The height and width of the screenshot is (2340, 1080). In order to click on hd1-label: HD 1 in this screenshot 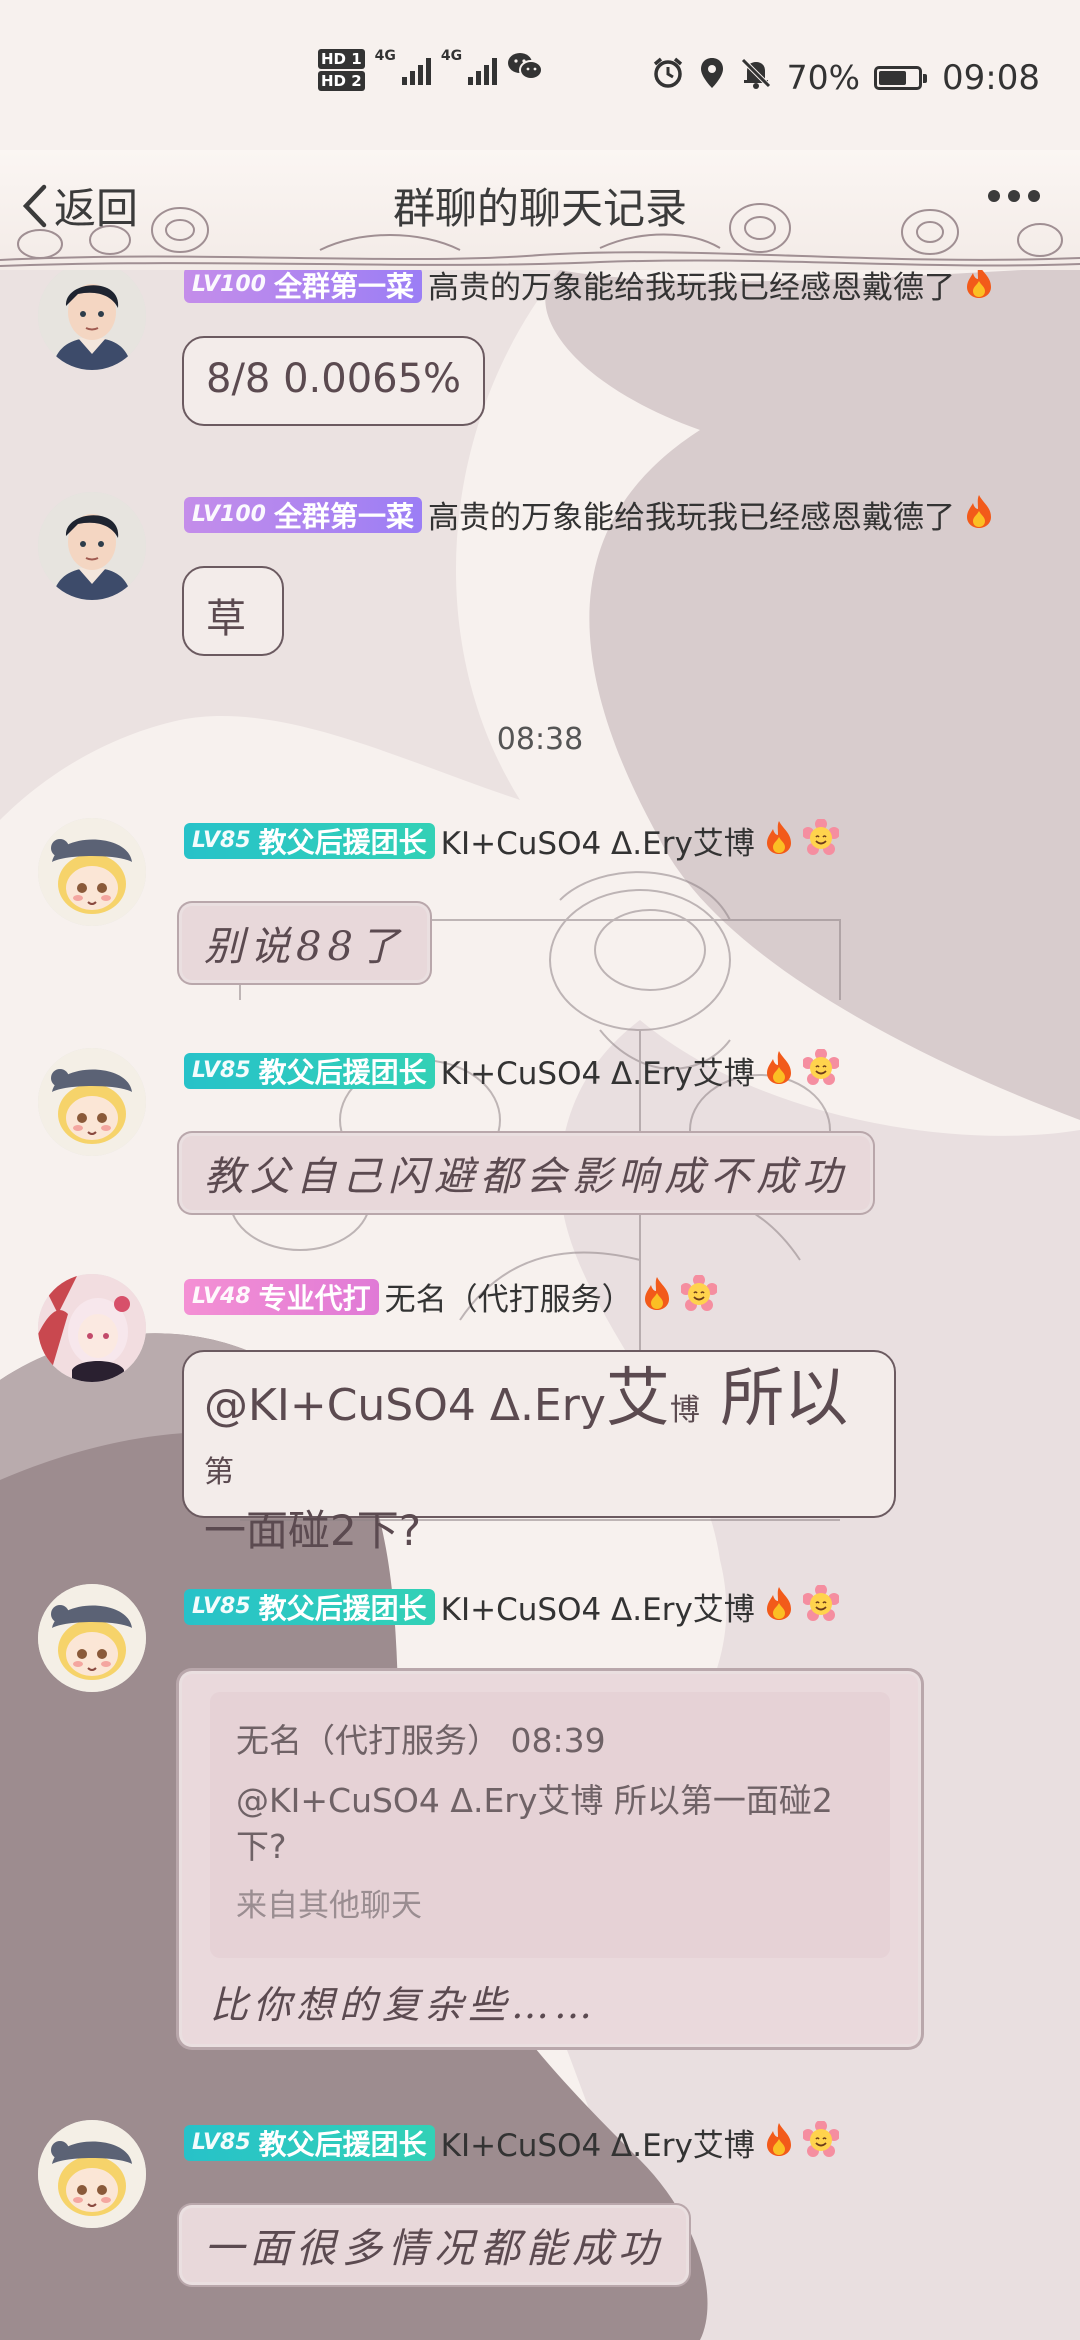, I will do `click(341, 59)`.